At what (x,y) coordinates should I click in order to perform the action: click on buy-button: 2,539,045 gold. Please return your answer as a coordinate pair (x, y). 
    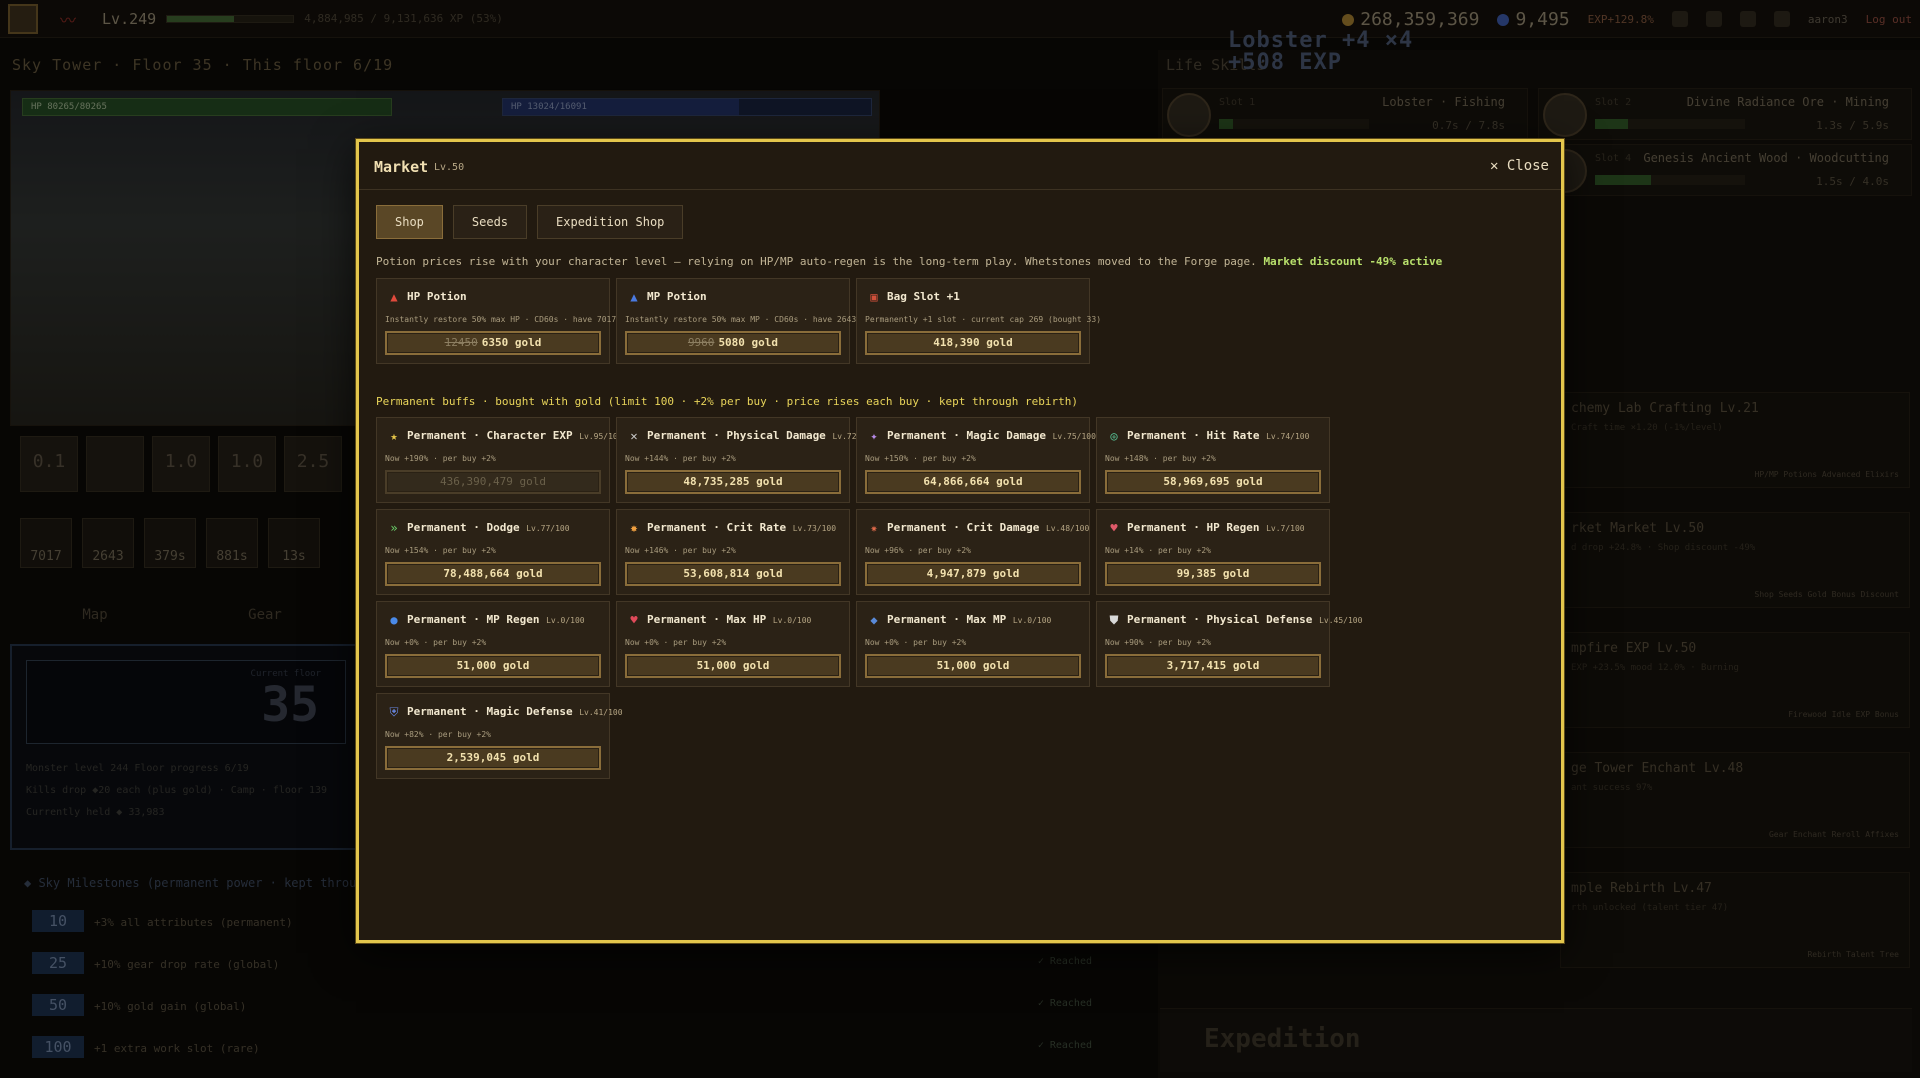
    Looking at the image, I should click on (493, 758).